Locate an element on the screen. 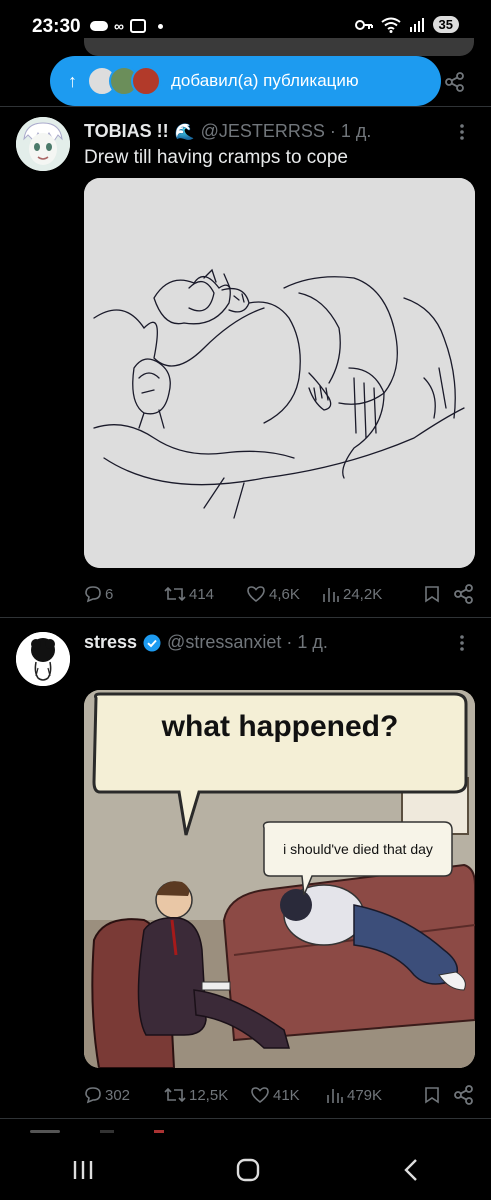 Image resolution: width=491 pixels, height=1200 pixels. back-button is located at coordinates (411, 1170).